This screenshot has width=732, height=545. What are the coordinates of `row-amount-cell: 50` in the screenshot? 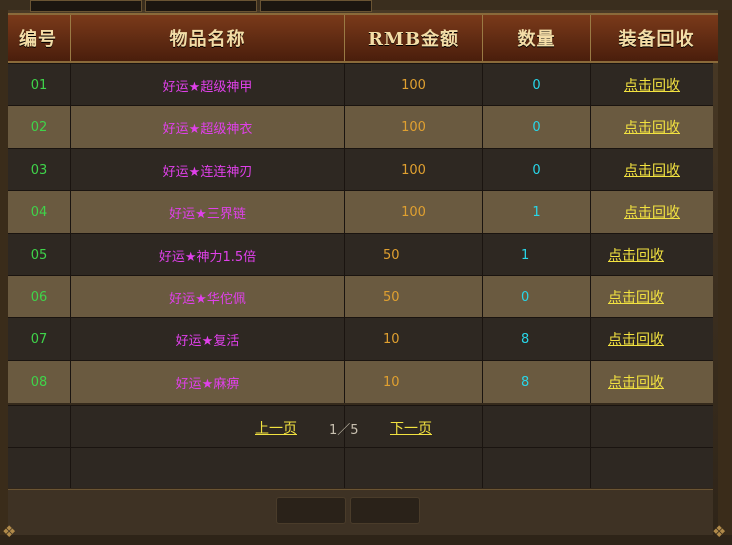 It's located at (413, 255).